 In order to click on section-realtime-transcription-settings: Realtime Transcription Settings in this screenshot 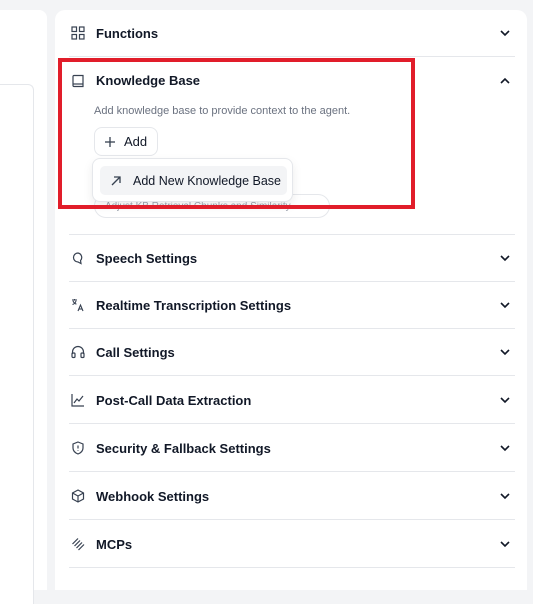, I will do `click(292, 305)`.